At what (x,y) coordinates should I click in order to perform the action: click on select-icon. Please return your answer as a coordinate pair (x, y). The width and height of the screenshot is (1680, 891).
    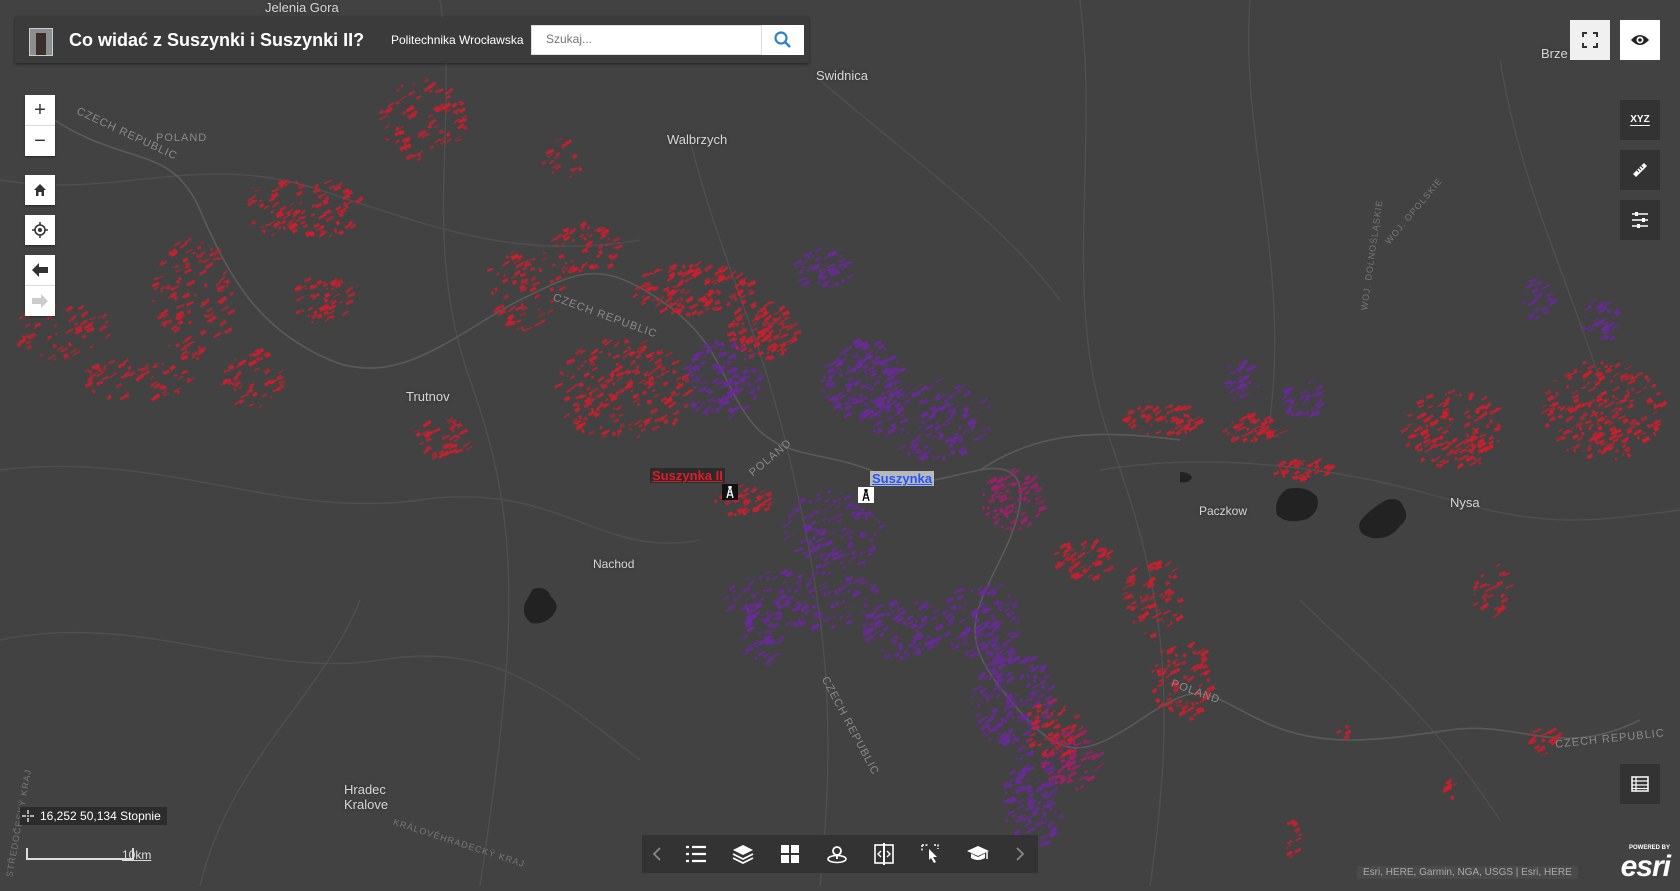
    Looking at the image, I should click on (929, 853).